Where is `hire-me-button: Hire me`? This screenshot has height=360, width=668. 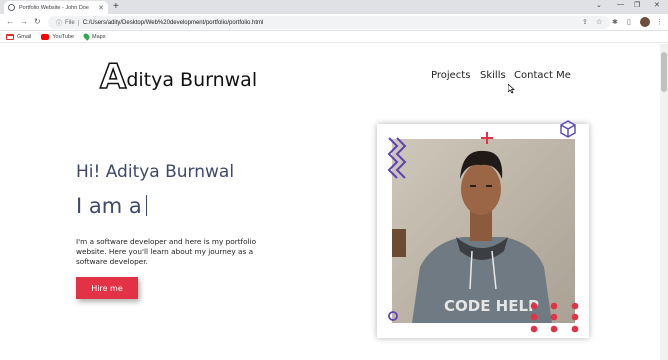 hire-me-button: Hire me is located at coordinates (107, 288).